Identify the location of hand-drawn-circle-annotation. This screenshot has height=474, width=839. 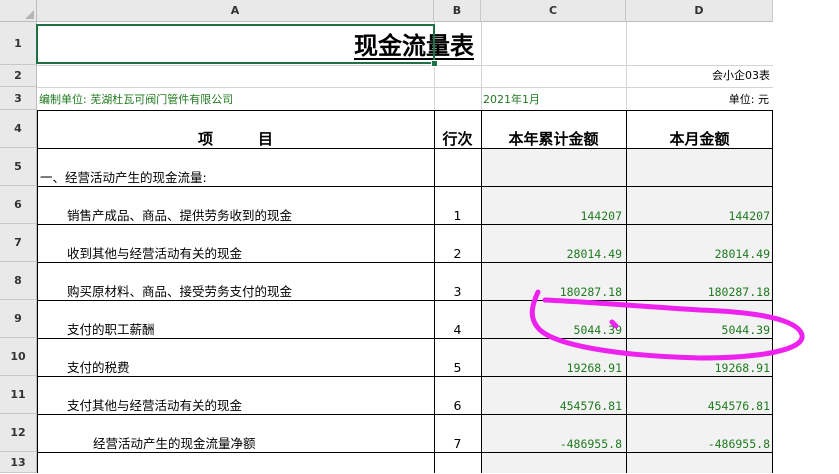
(667, 325).